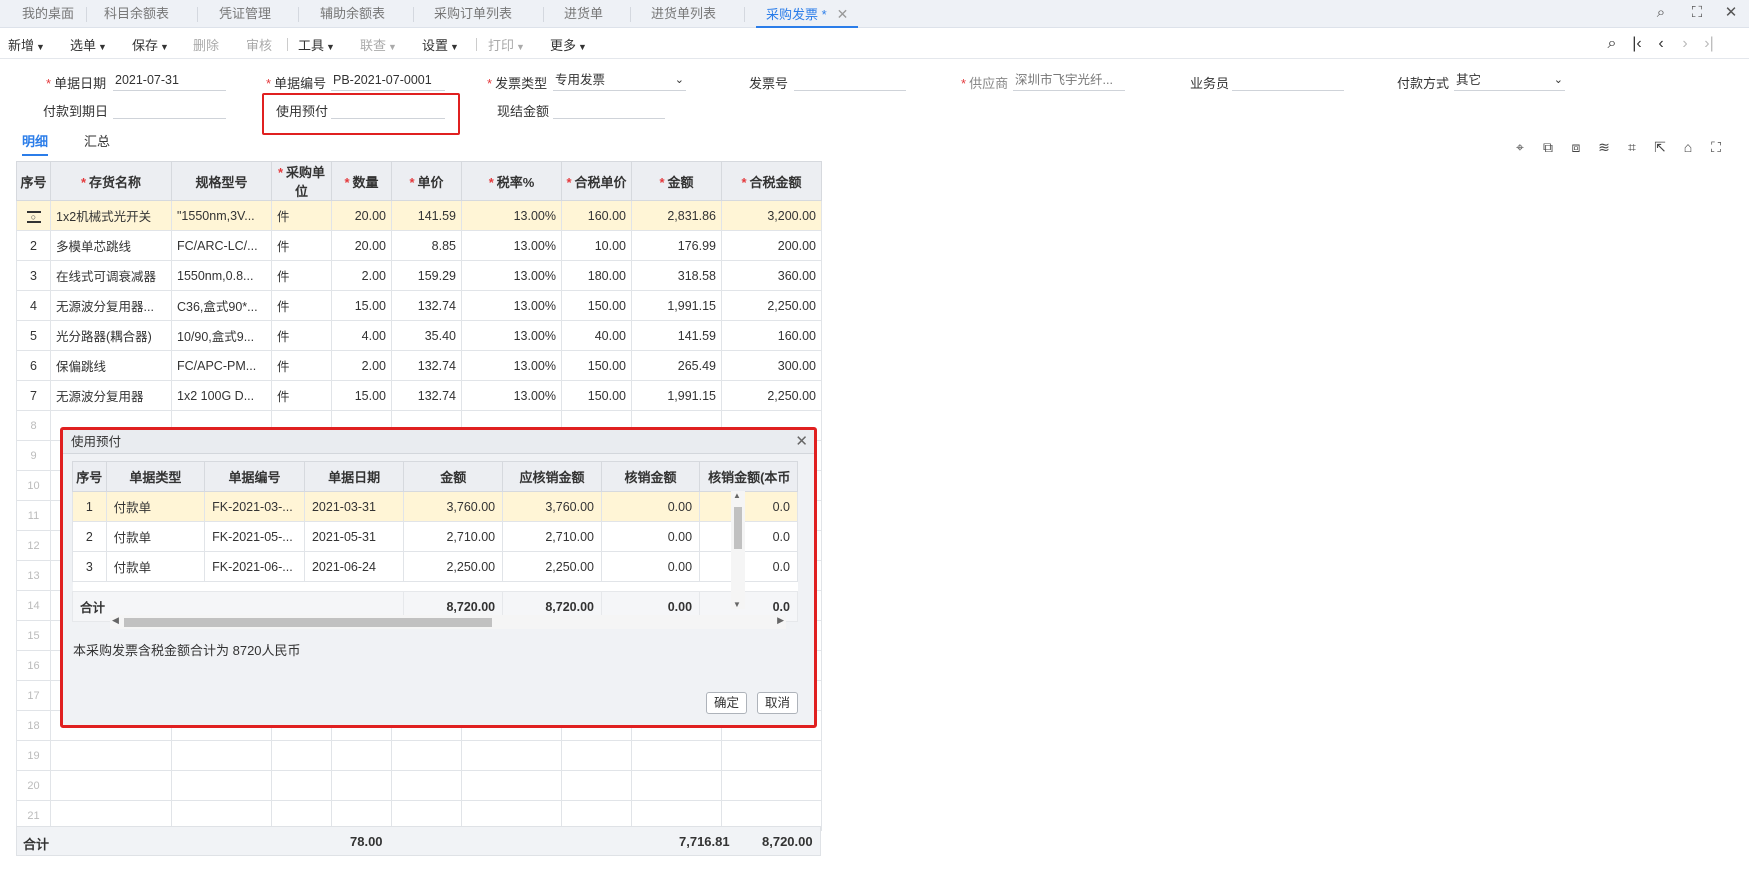 The width and height of the screenshot is (1749, 871). I want to click on barcode-icon: ⌗, so click(1632, 147).